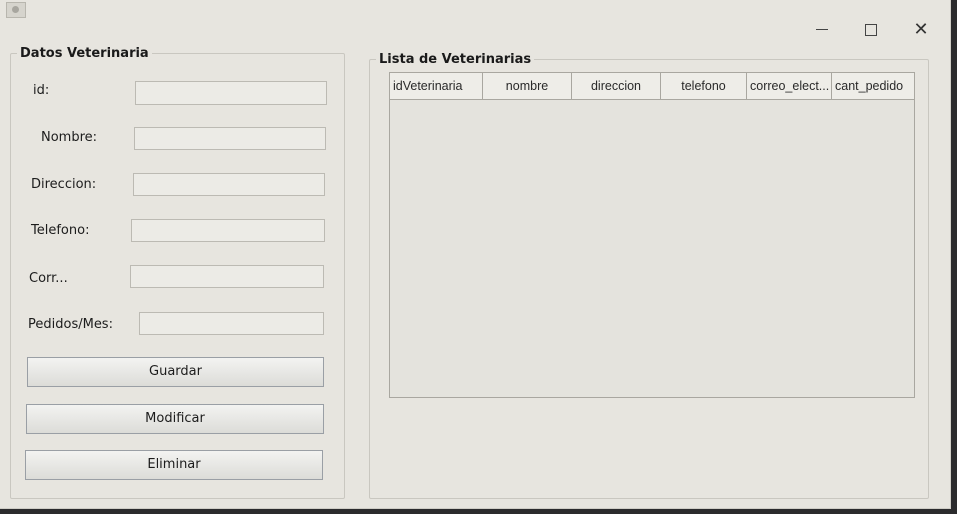  What do you see at coordinates (455, 59) in the screenshot?
I see `lista-veterinarias-legend: Lista de Veterinarias` at bounding box center [455, 59].